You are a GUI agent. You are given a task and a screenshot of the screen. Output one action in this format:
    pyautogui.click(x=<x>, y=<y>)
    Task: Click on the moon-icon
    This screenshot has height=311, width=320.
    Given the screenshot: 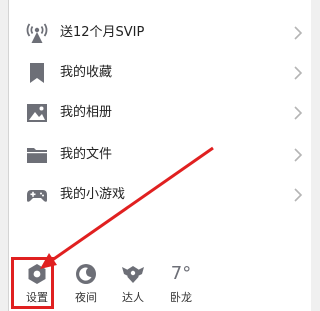 What is the action you would take?
    pyautogui.click(x=86, y=274)
    